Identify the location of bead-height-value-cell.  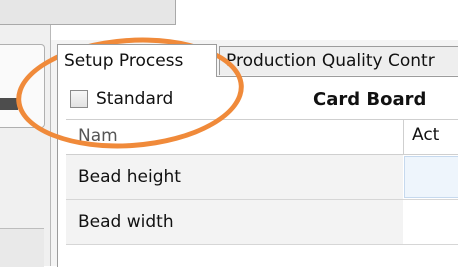
(431, 177).